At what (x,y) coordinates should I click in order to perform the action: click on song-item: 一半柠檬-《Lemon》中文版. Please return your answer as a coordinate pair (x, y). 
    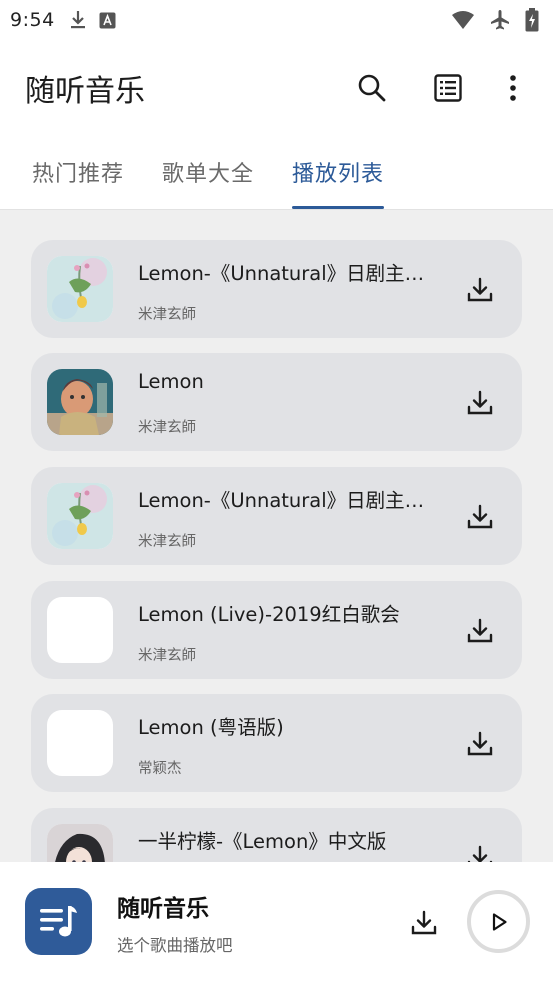
    Looking at the image, I should click on (276, 835).